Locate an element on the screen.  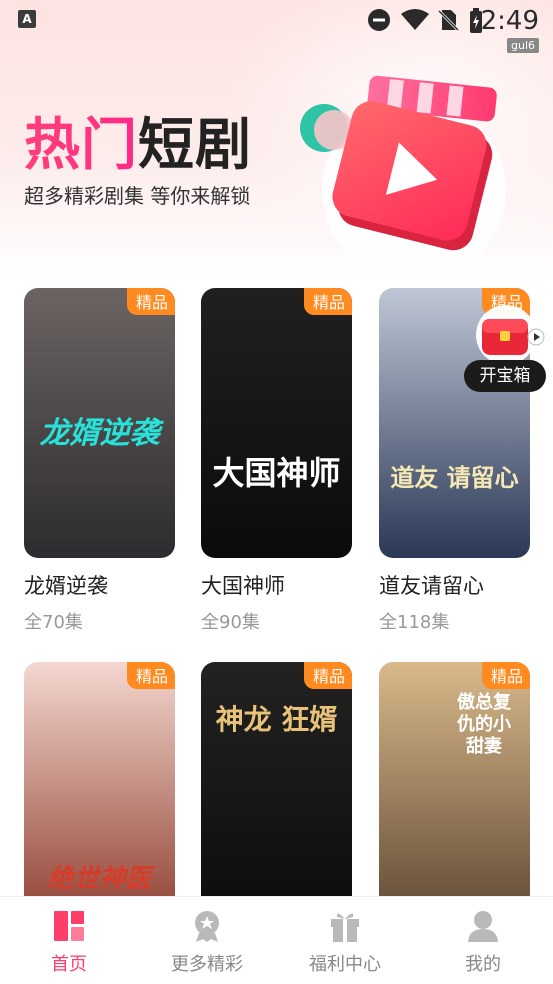
poster-title-art: 道友 请留心 is located at coordinates (454, 478).